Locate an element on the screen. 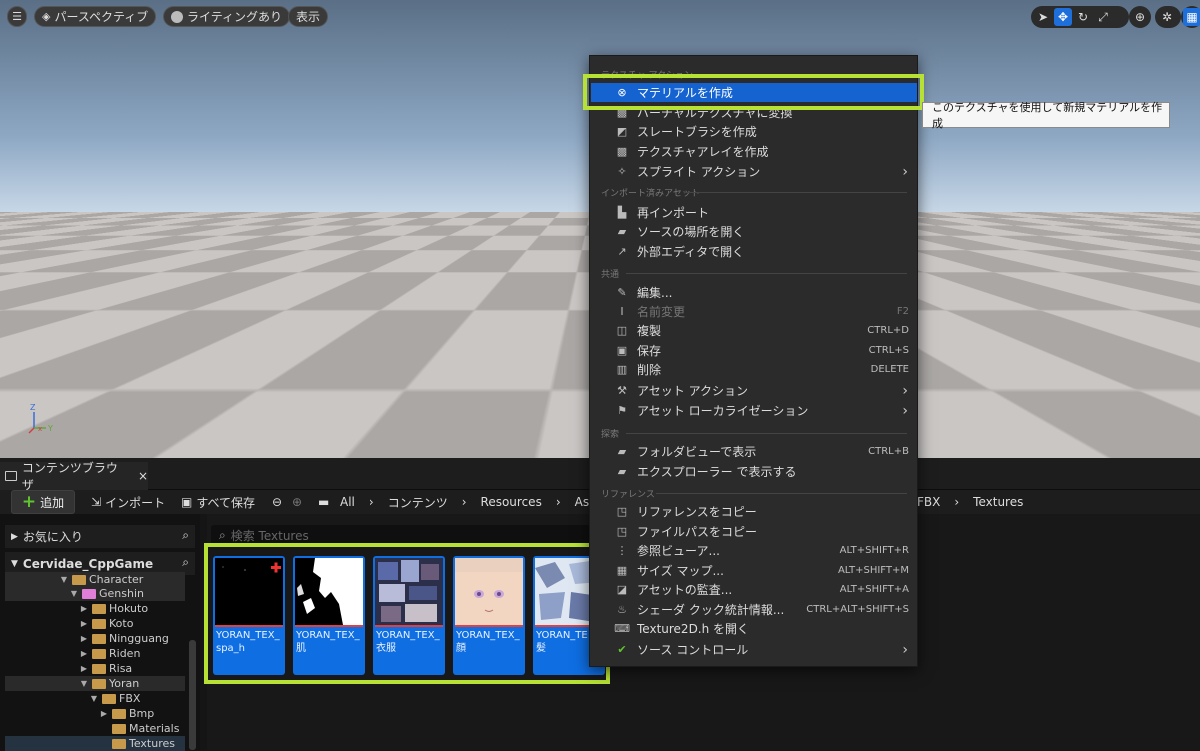 This screenshot has height=751, width=1200. show-button: 表示 is located at coordinates (308, 16).